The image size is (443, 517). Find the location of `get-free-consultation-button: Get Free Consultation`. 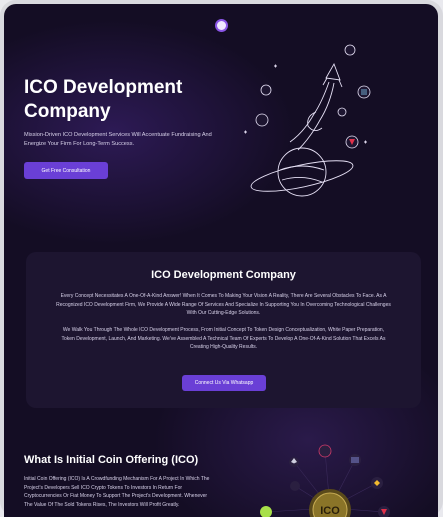

get-free-consultation-button: Get Free Consultation is located at coordinates (66, 170).